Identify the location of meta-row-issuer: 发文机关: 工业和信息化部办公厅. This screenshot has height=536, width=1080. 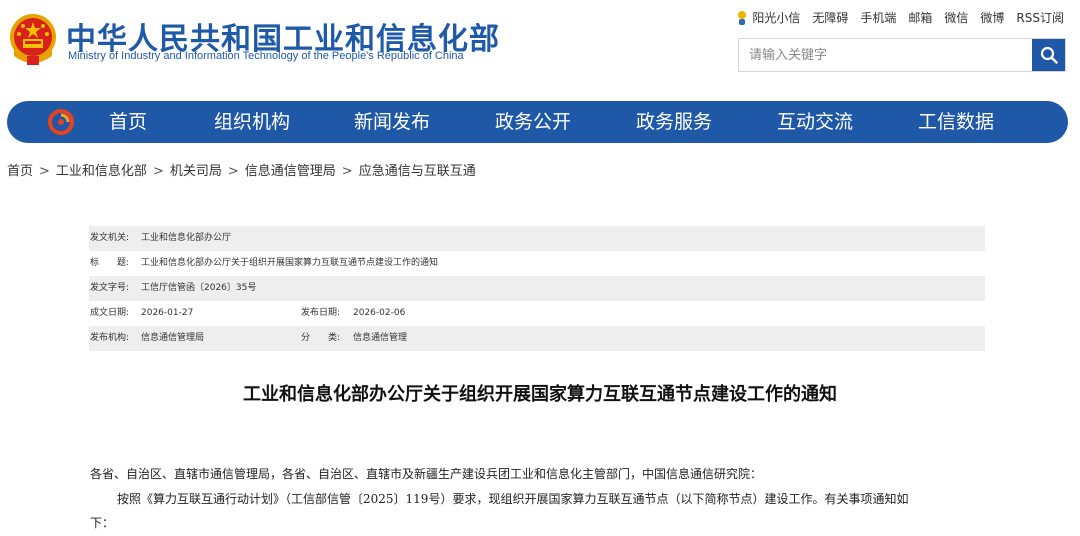
(537, 238).